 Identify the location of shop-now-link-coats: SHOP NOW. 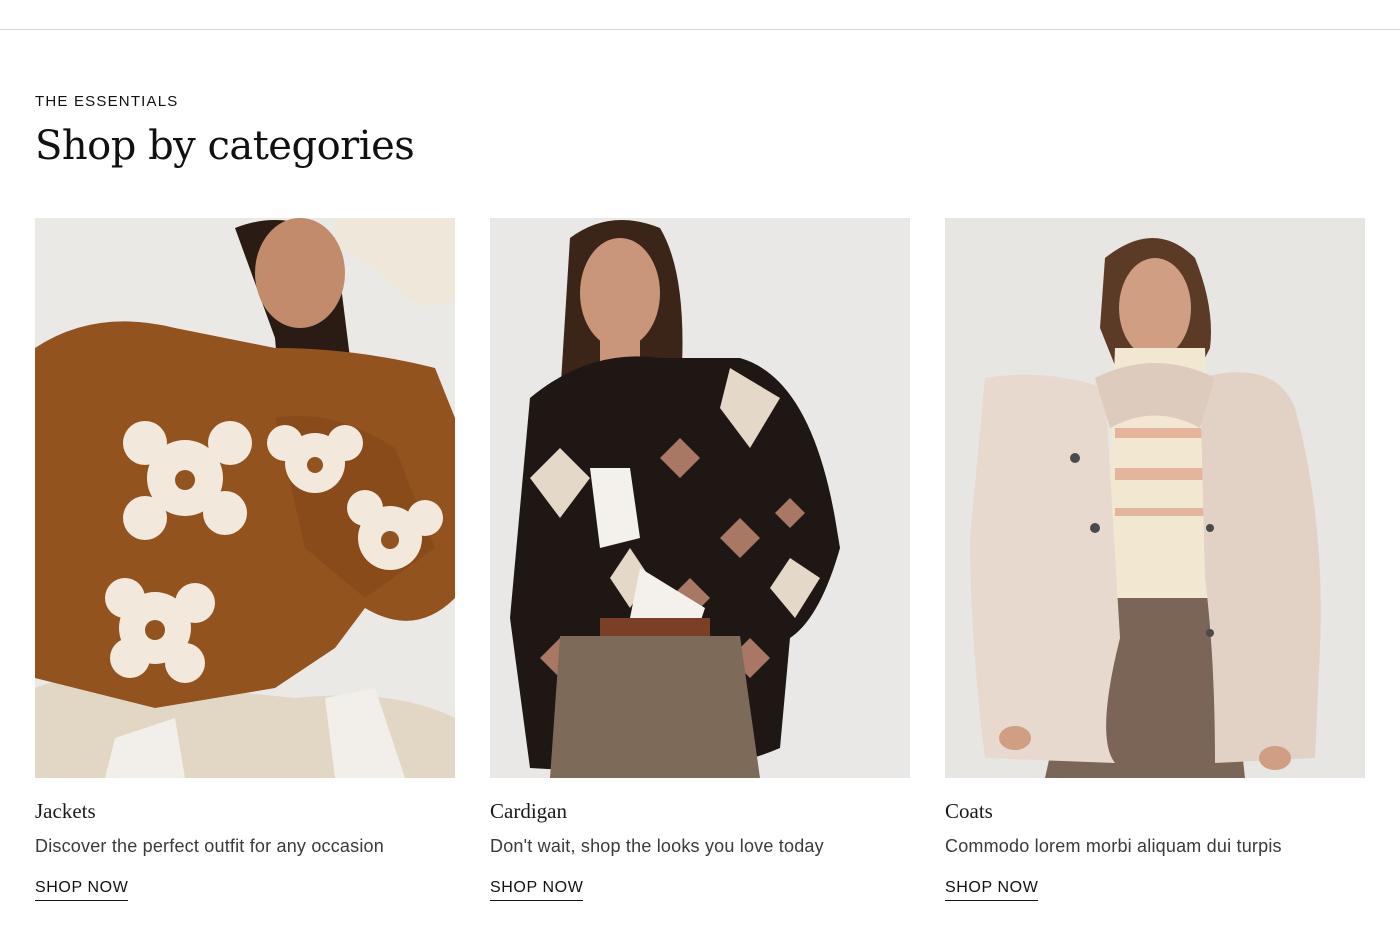
(992, 890).